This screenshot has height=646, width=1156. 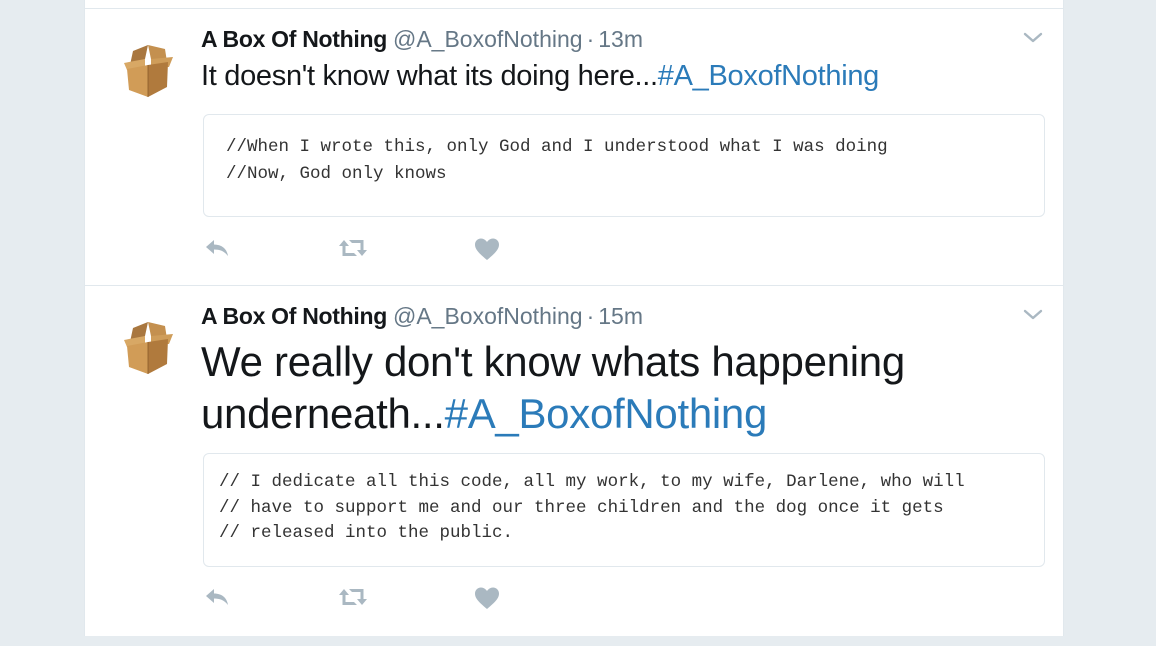 I want to click on previous-tweet-edge, so click(x=574, y=4).